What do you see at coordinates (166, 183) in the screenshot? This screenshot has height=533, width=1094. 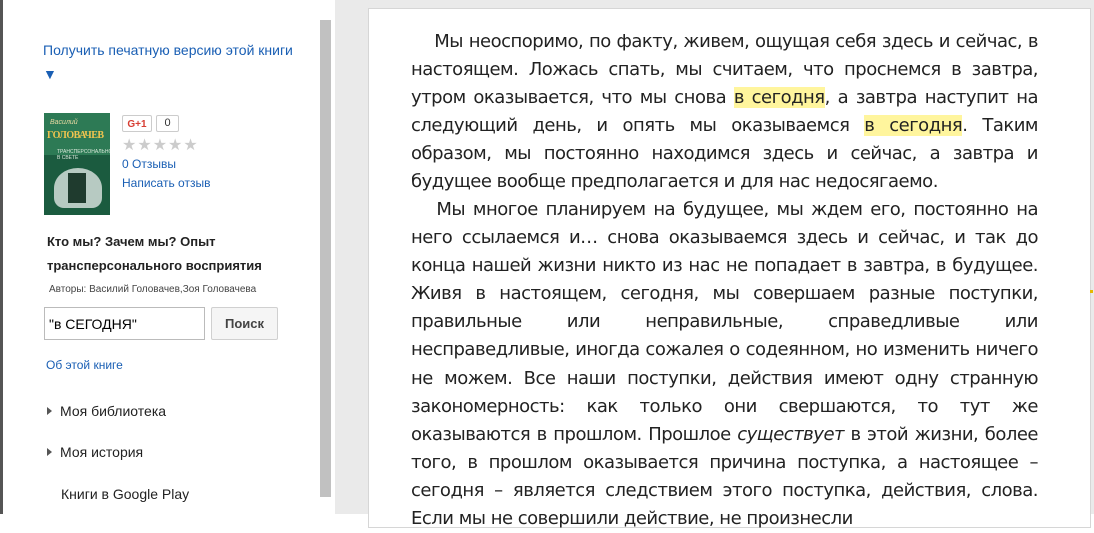 I see `write-review-link: Написать отзыв` at bounding box center [166, 183].